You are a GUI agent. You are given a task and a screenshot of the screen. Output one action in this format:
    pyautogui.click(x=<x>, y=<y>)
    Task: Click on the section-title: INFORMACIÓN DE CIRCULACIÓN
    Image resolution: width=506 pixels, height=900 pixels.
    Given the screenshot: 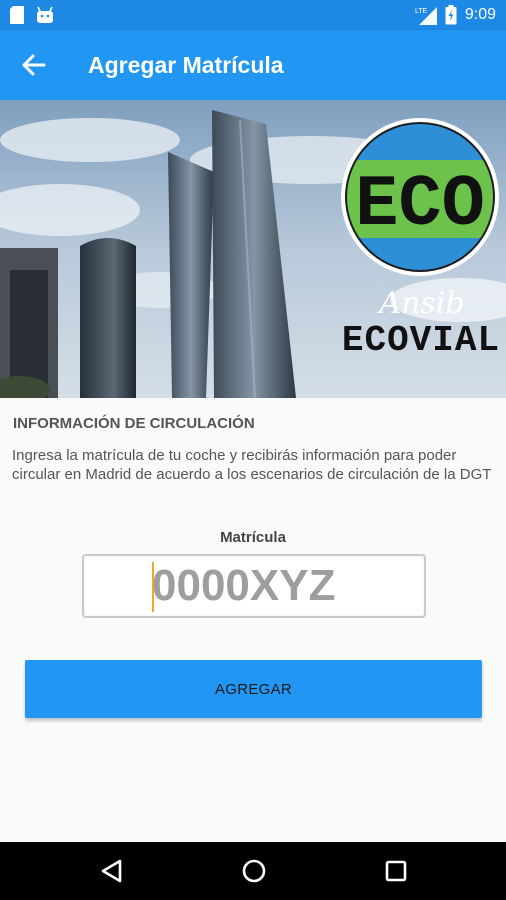 What is the action you would take?
    pyautogui.click(x=134, y=423)
    